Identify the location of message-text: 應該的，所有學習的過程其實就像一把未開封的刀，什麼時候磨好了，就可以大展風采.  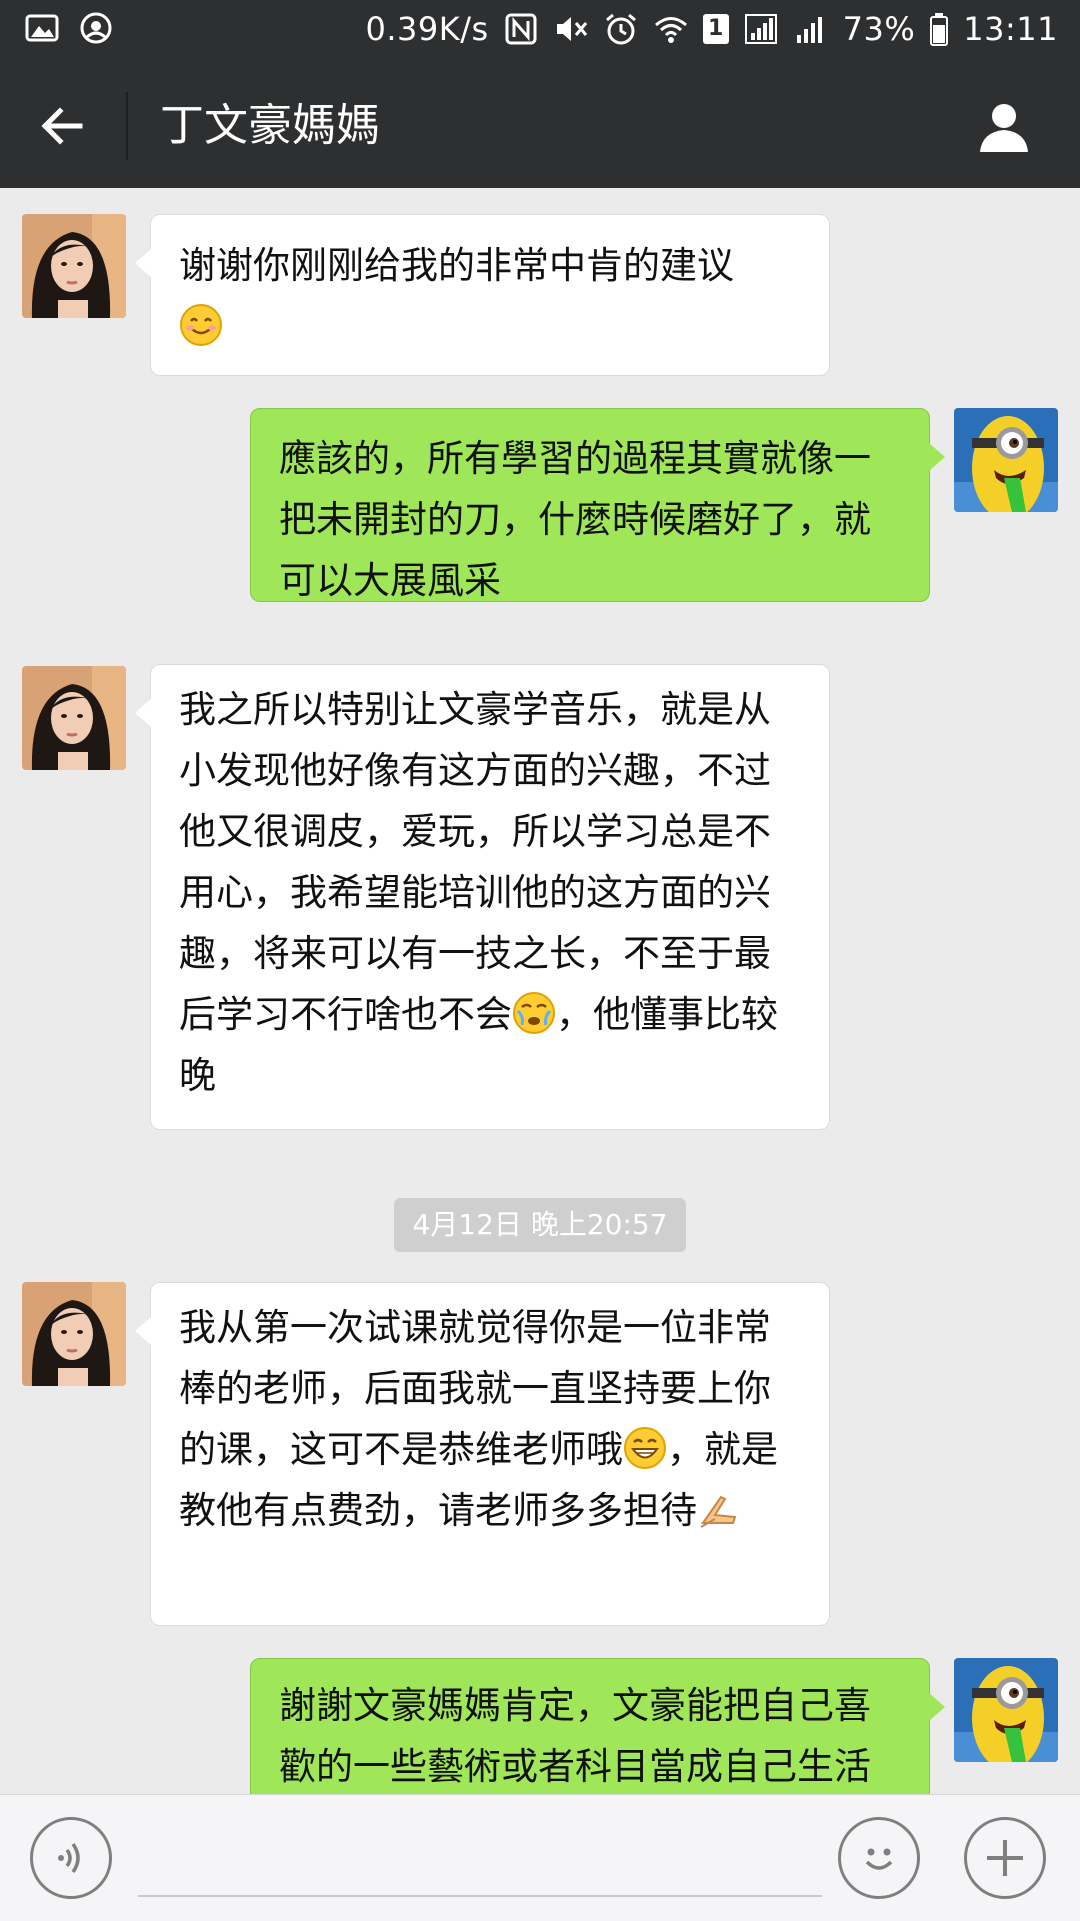
(575, 519).